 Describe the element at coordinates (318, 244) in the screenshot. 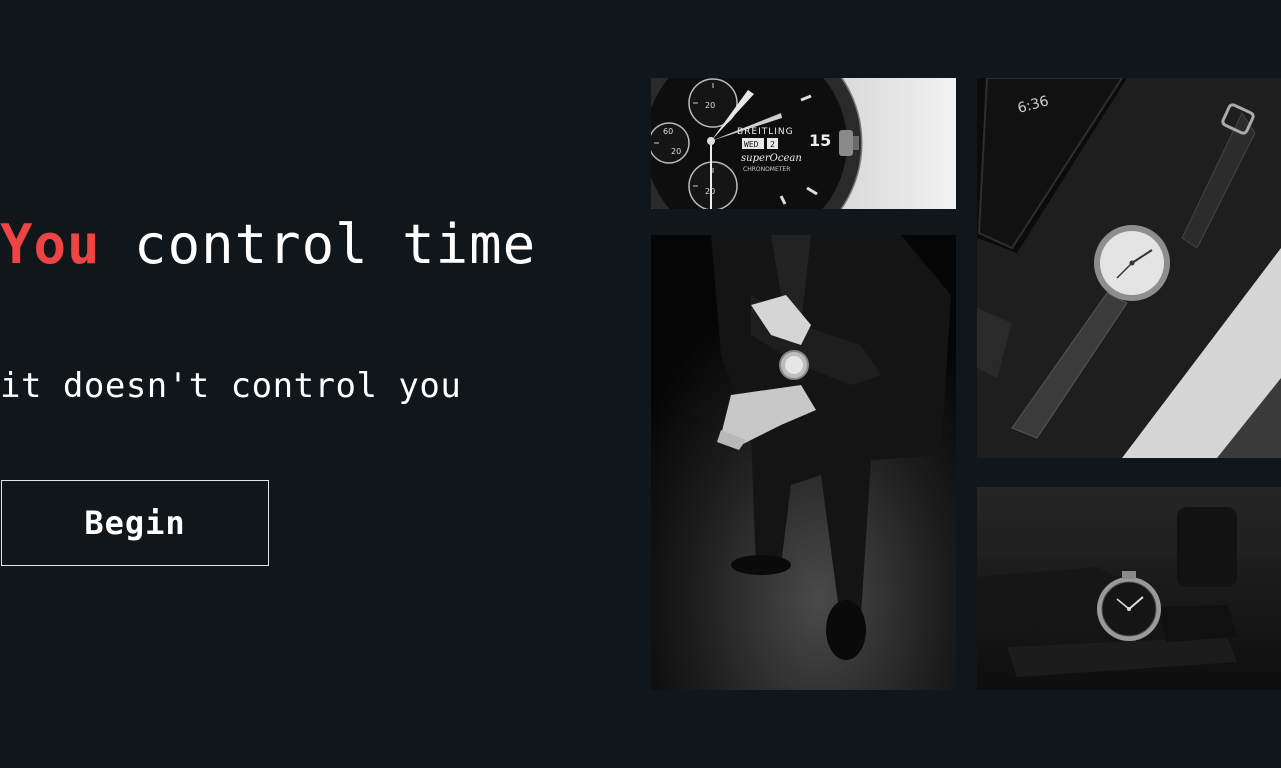

I see `hero-title-rest: control time` at that location.